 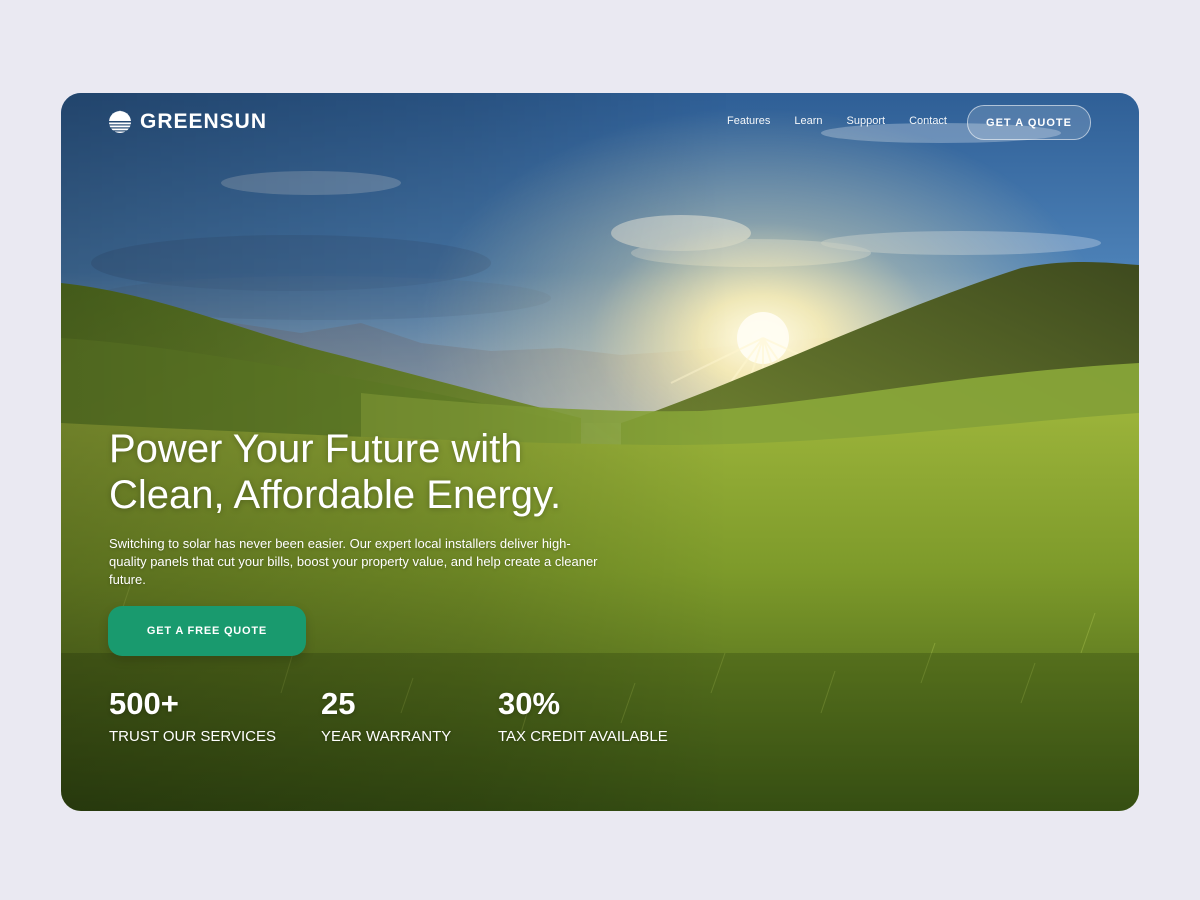 What do you see at coordinates (866, 121) in the screenshot?
I see `nav-link-support: Support` at bounding box center [866, 121].